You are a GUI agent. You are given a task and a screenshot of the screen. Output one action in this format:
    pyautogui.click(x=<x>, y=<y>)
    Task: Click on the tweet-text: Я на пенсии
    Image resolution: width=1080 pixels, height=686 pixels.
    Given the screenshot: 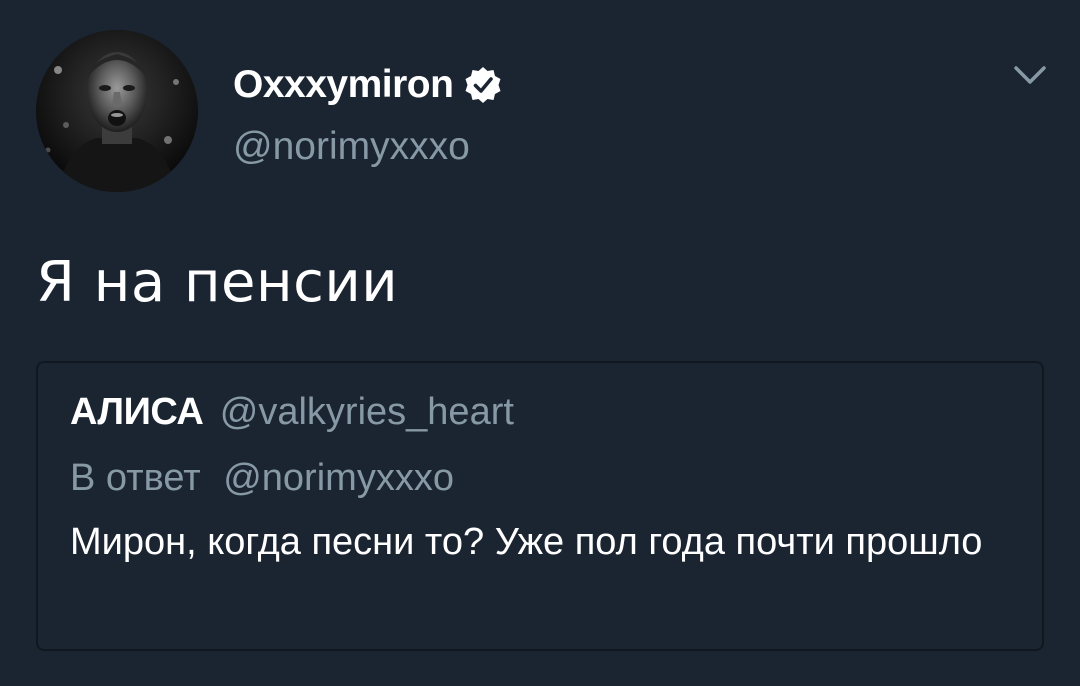 What is the action you would take?
    pyautogui.click(x=217, y=282)
    